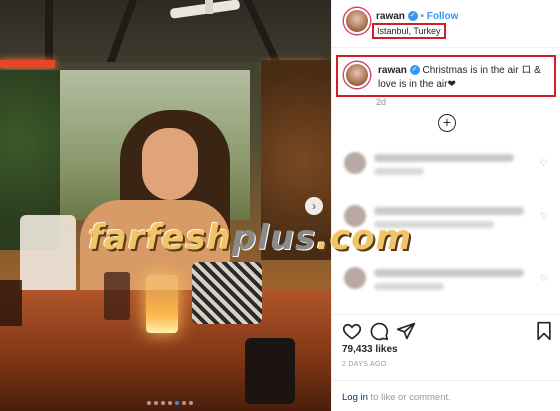 This screenshot has width=560, height=411. Describe the element at coordinates (314, 206) in the screenshot. I see `carousel-next-button: ›` at that location.